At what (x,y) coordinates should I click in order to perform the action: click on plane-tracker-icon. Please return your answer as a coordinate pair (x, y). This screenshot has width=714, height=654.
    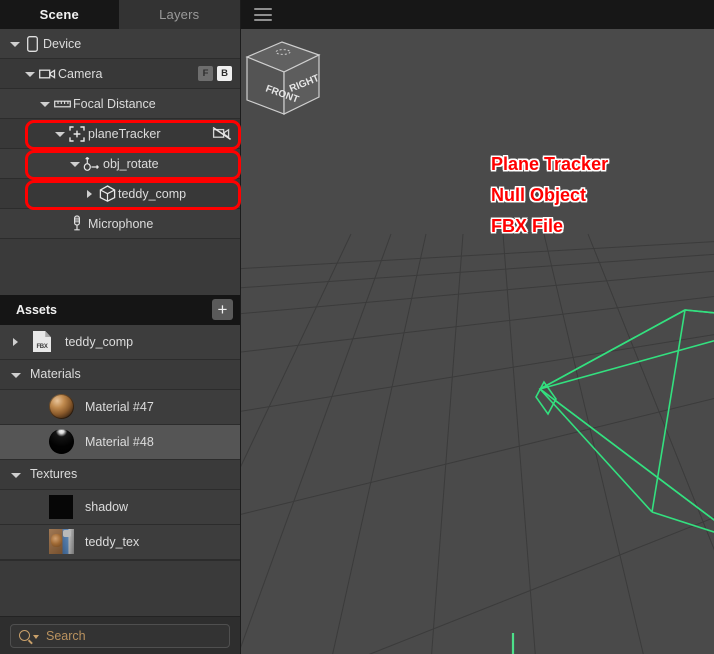
    Looking at the image, I should click on (77, 133).